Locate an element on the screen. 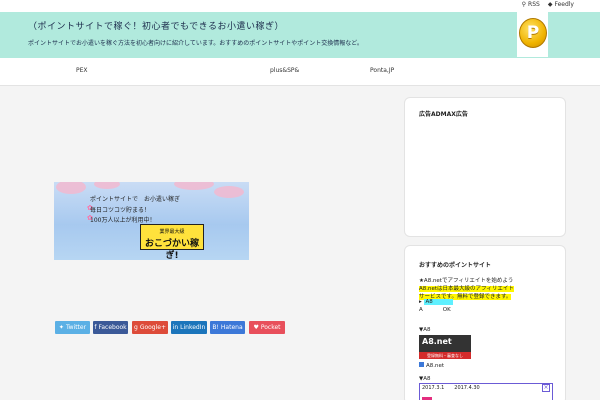 This screenshot has width=600, height=400. logo-box: P is located at coordinates (532, 33).